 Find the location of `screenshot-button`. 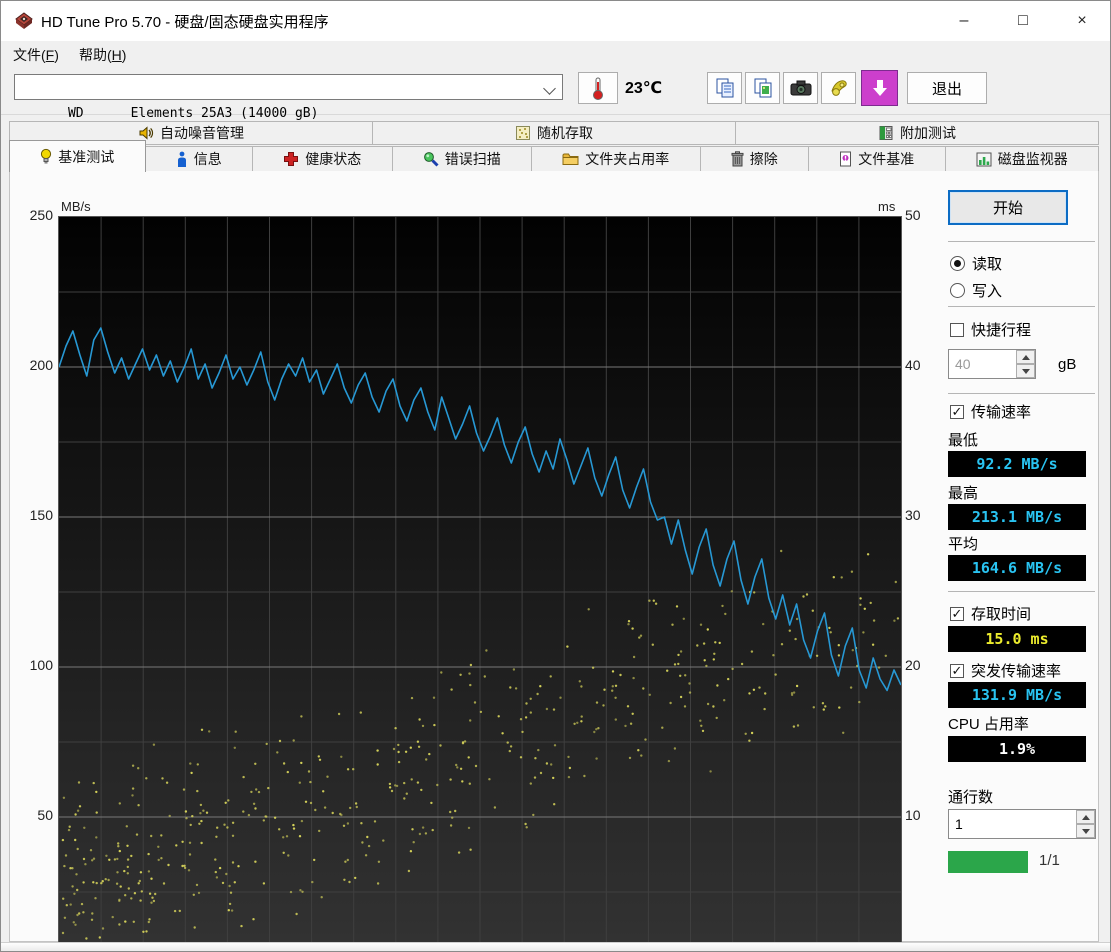

screenshot-button is located at coordinates (800, 88).